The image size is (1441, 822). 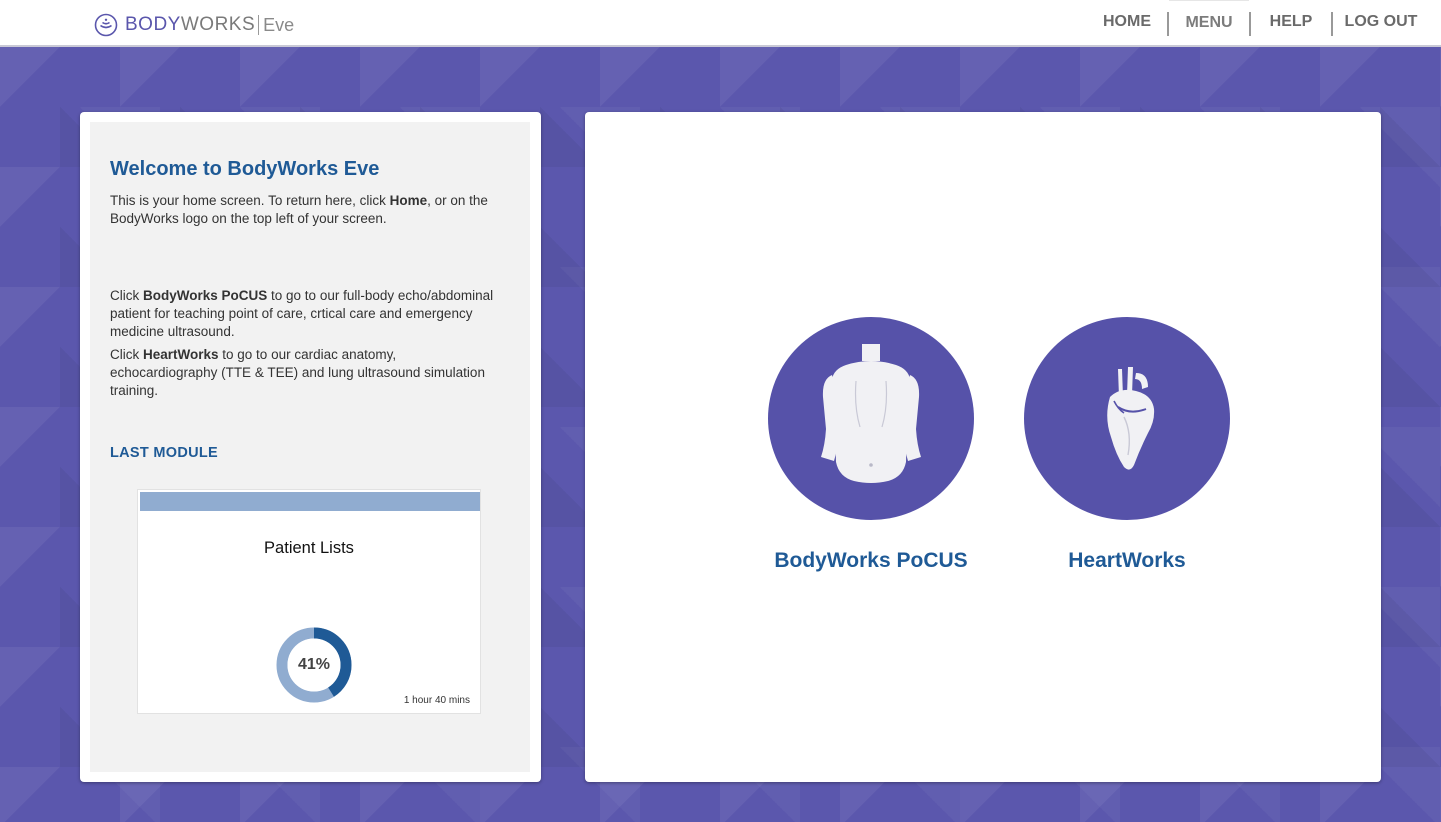 What do you see at coordinates (314, 664) in the screenshot?
I see `progress-percent: 41%` at bounding box center [314, 664].